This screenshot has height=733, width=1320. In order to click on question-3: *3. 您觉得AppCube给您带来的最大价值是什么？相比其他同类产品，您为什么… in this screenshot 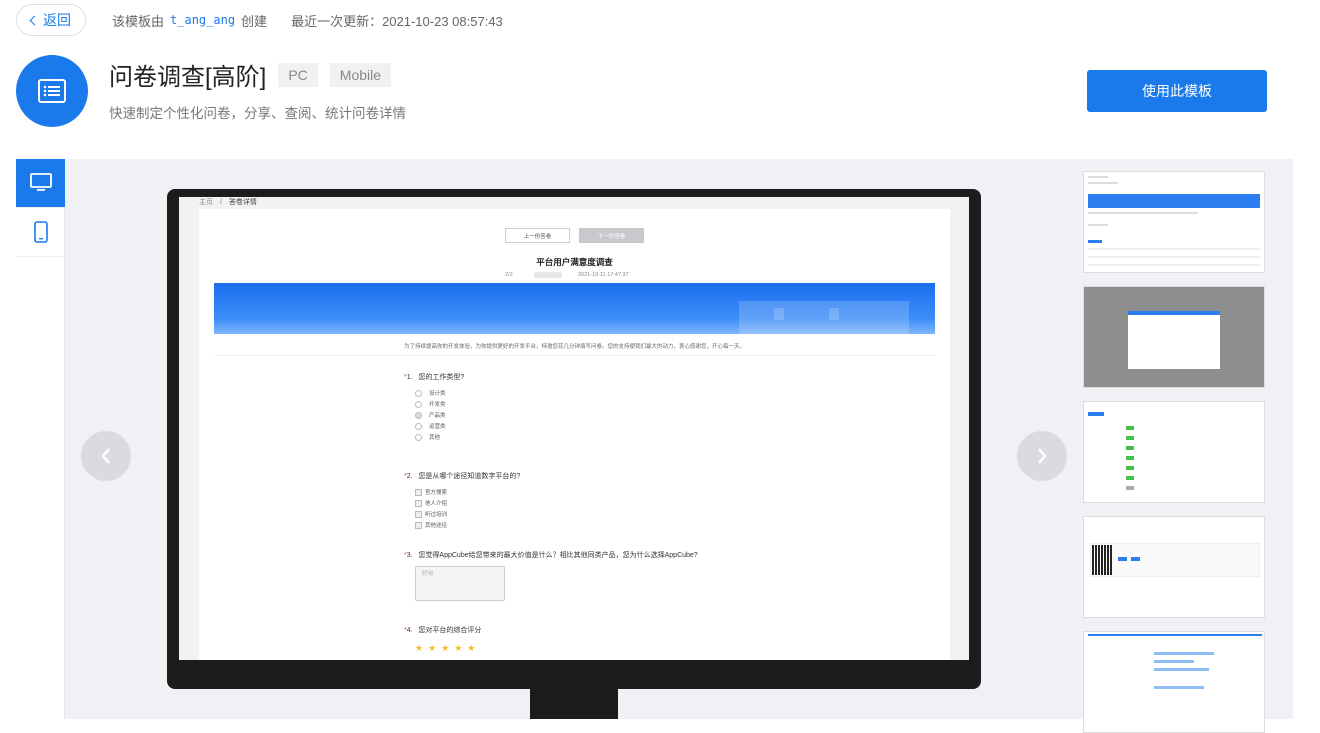, I will do `click(551, 555)`.